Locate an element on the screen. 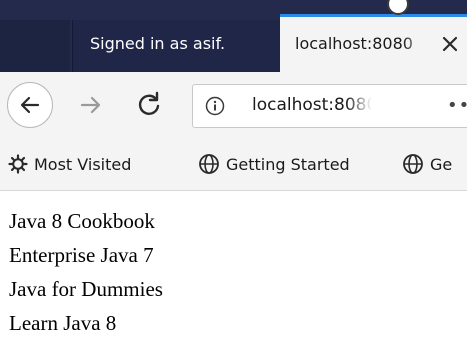 This screenshot has height=351, width=467. arrow-left-icon is located at coordinates (30, 105).